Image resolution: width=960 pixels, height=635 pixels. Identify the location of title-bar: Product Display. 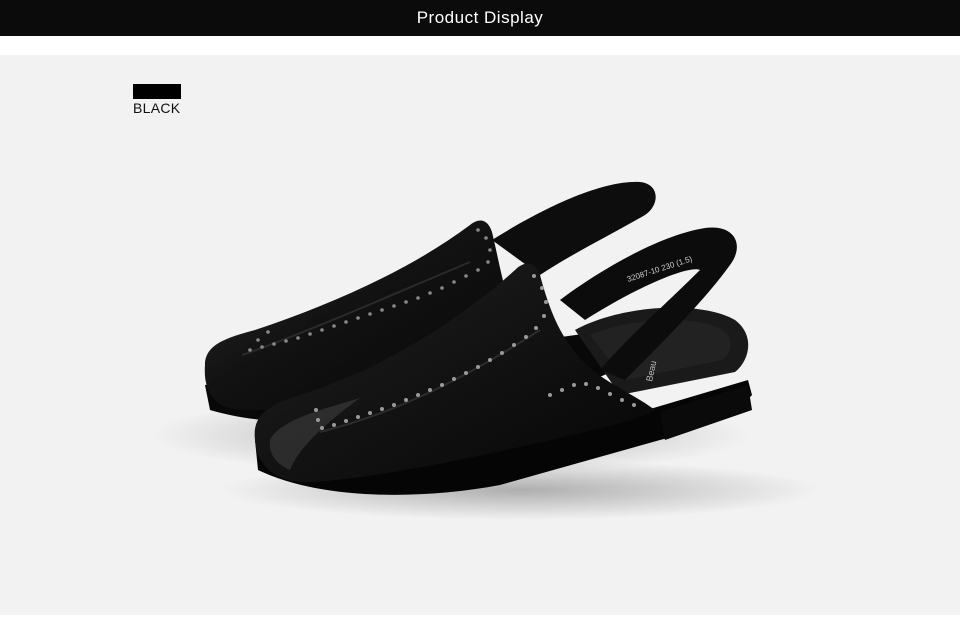
(480, 18).